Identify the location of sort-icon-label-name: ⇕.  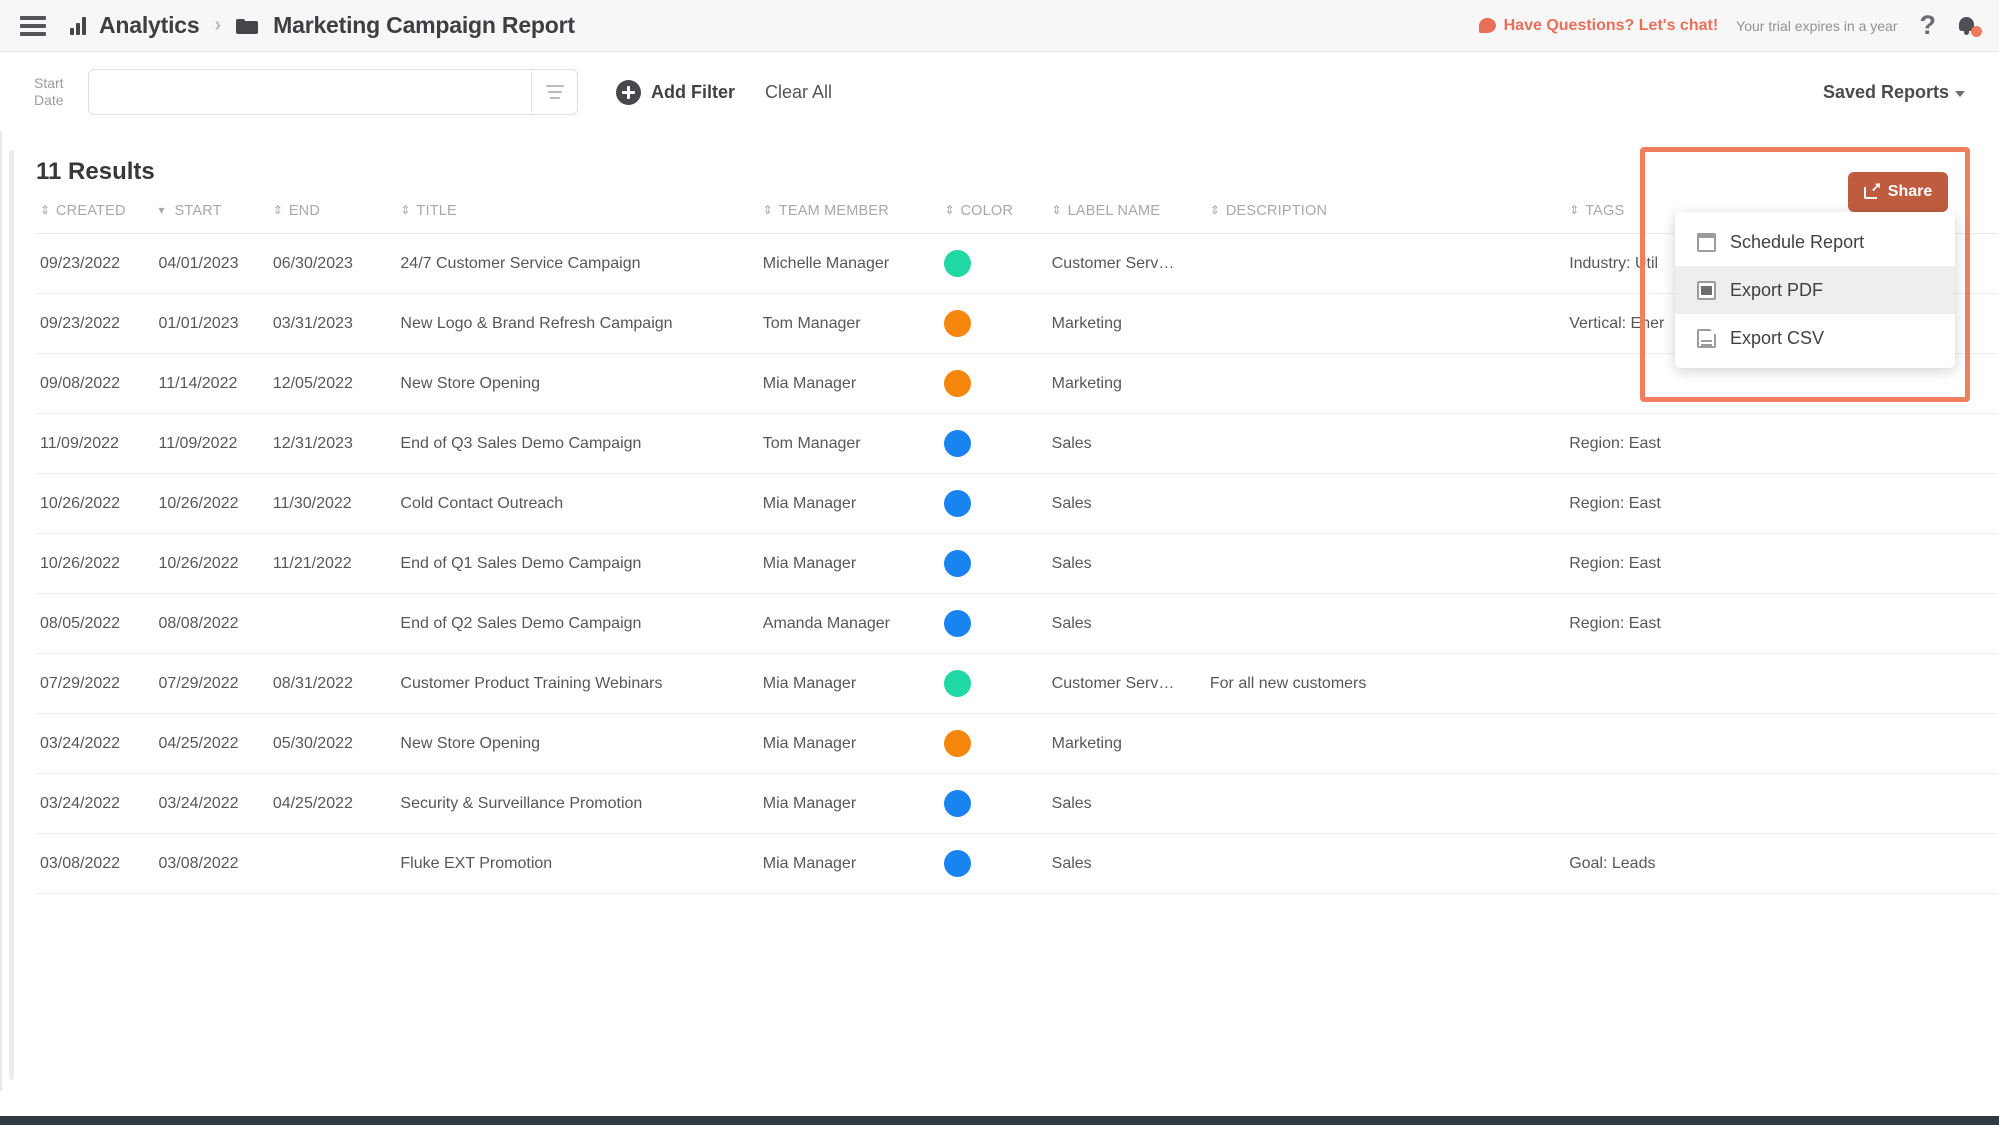
(1056, 210).